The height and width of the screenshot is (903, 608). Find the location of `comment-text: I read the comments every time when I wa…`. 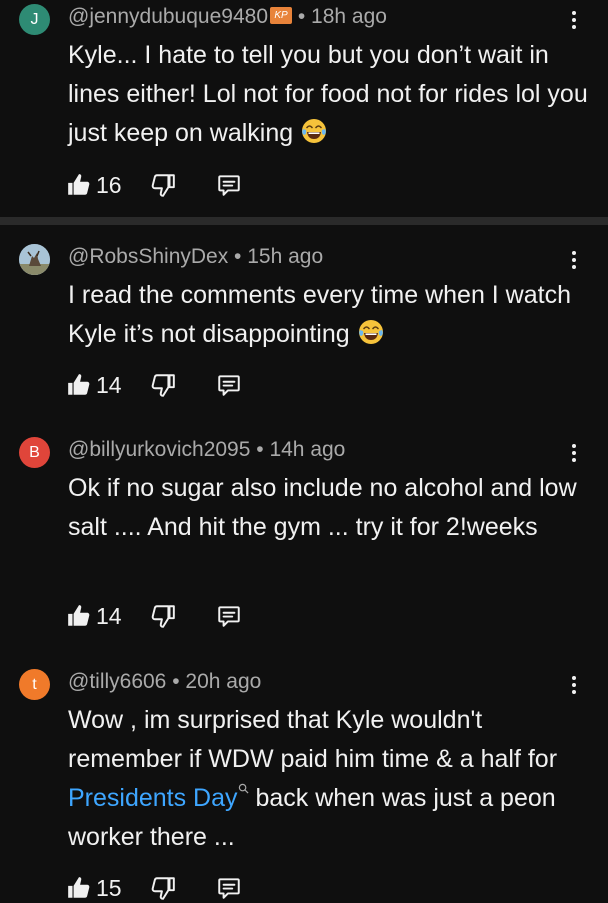

comment-text: I read the comments every time when I wa… is located at coordinates (328, 315).